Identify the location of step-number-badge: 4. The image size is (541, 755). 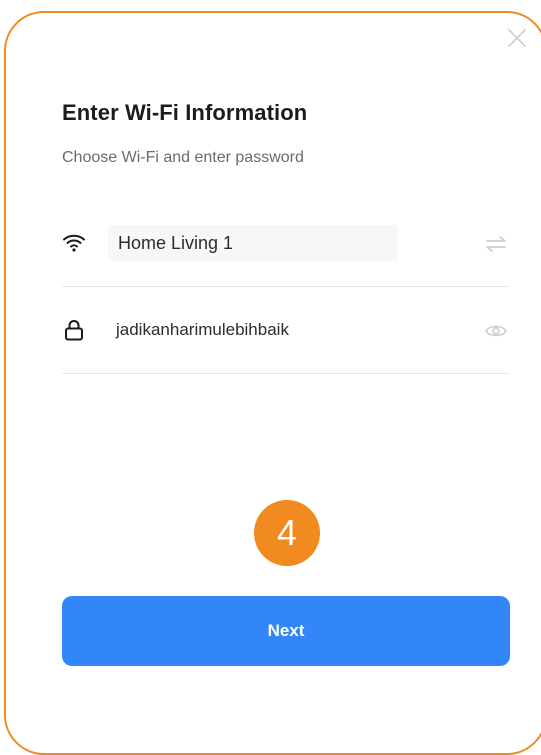
(287, 533).